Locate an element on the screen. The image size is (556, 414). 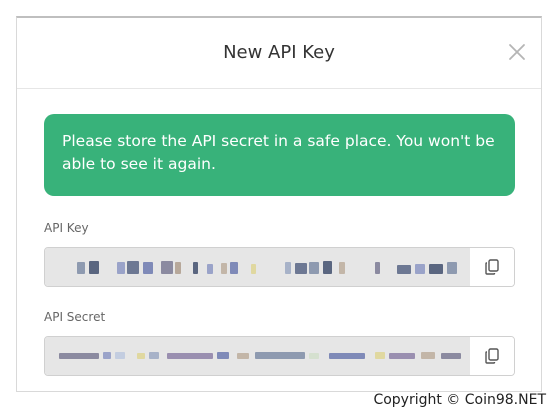
close-icon is located at coordinates (517, 52).